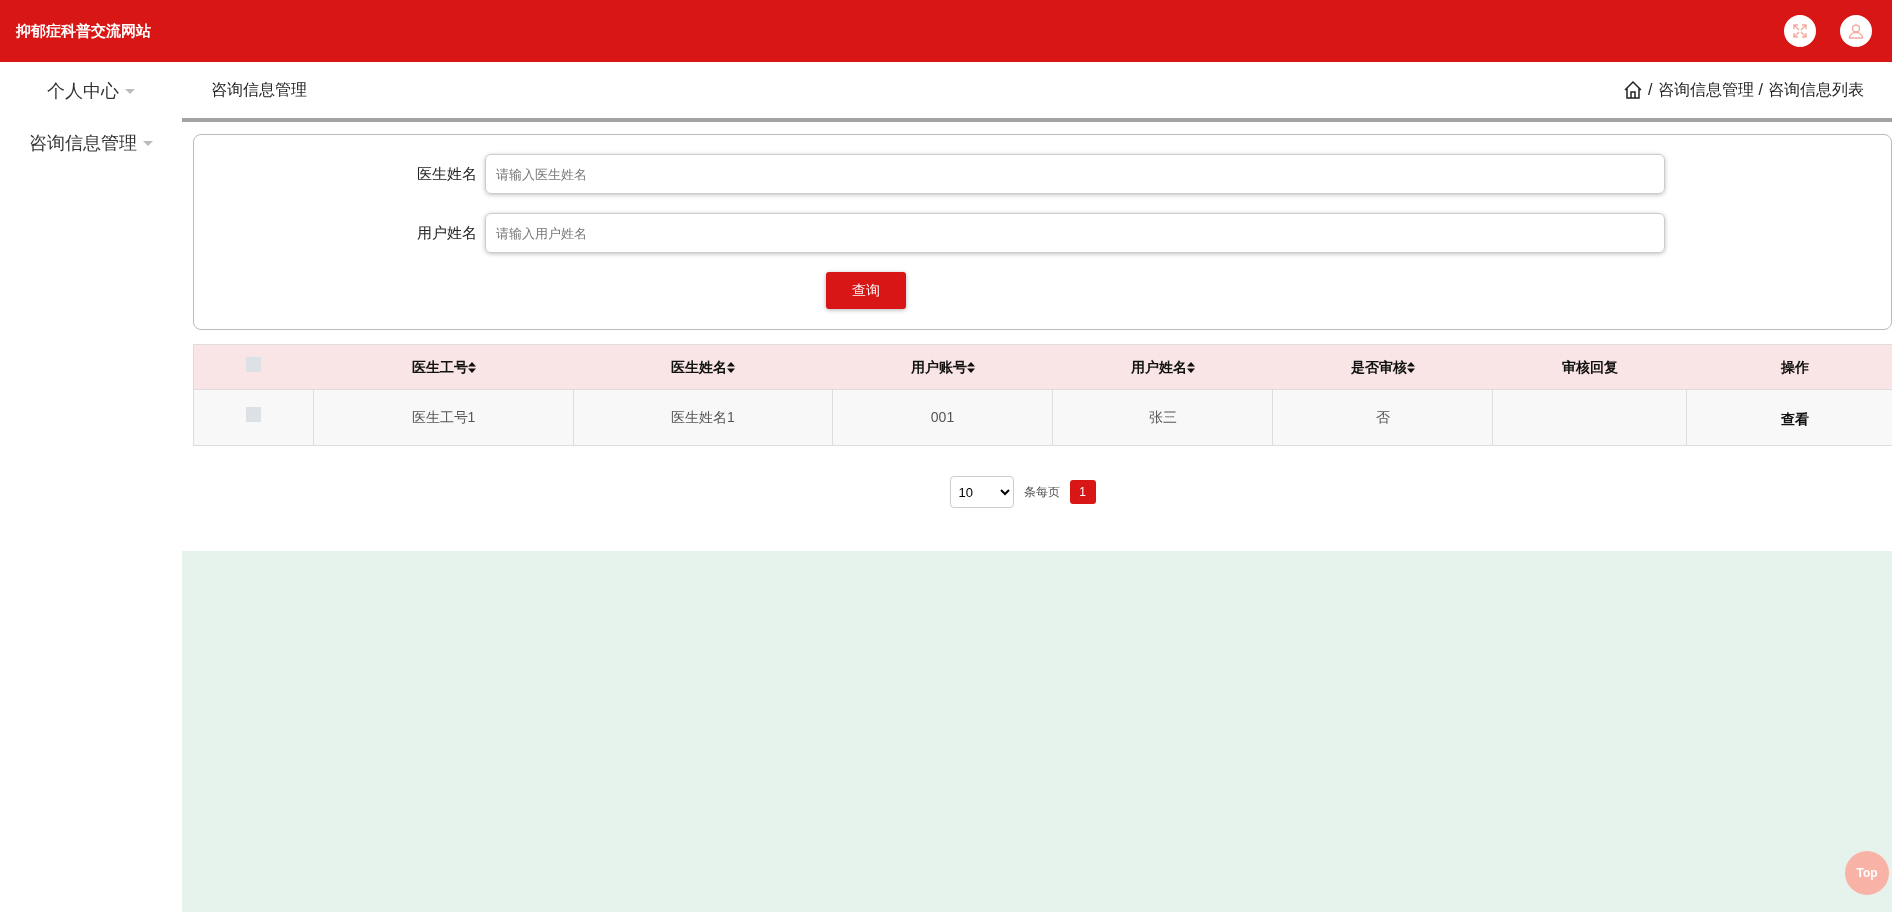 The height and width of the screenshot is (912, 1892). I want to click on table-cell: 医生工号1, so click(443, 417).